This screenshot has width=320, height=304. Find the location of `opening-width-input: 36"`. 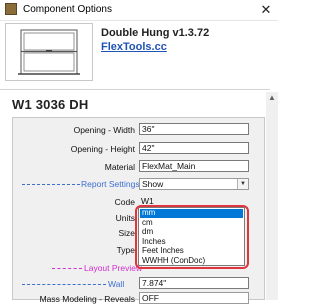

opening-width-input: 36" is located at coordinates (194, 129).